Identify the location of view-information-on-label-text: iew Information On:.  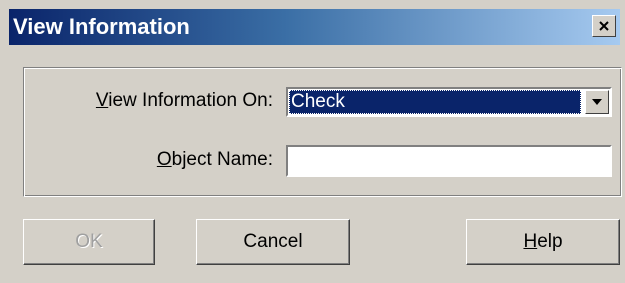
(190, 100).